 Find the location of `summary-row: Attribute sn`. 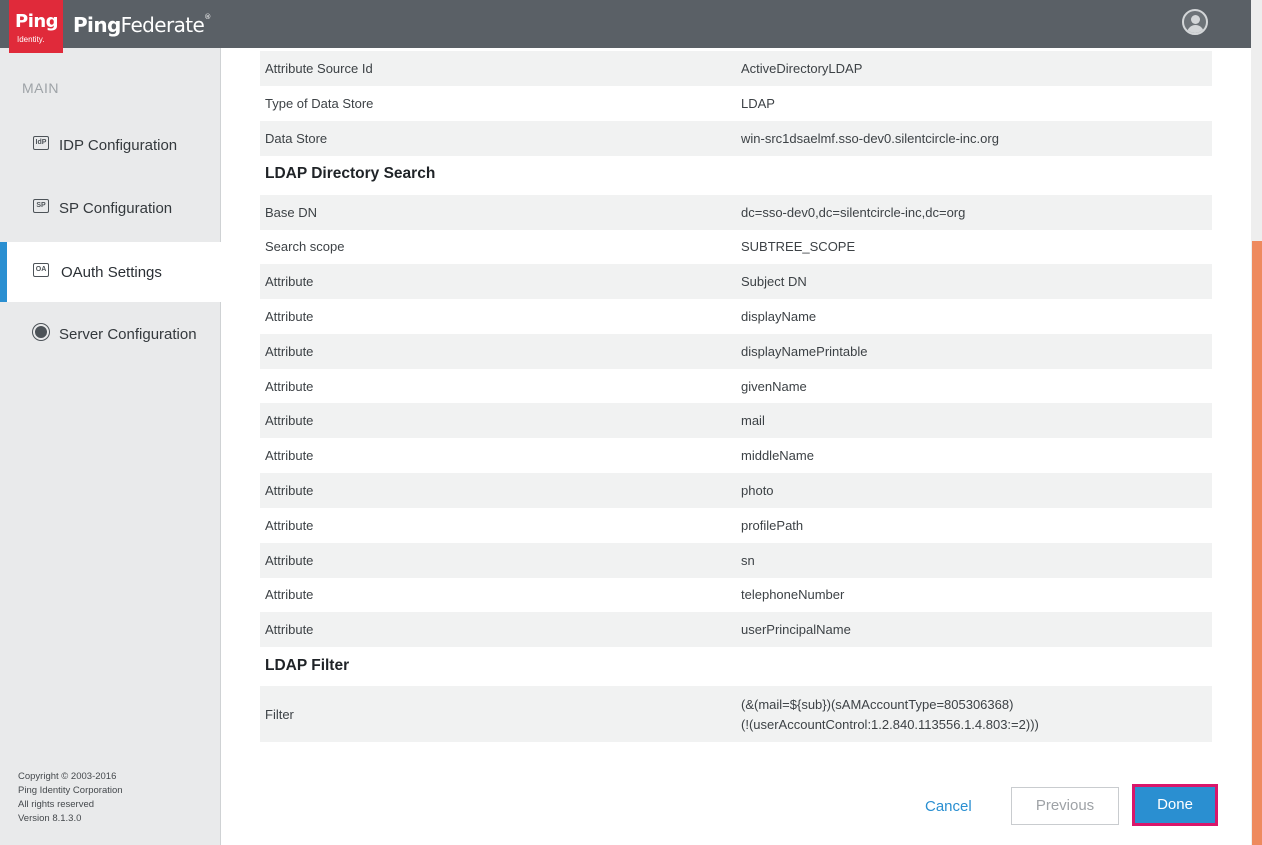

summary-row: Attribute sn is located at coordinates (736, 560).